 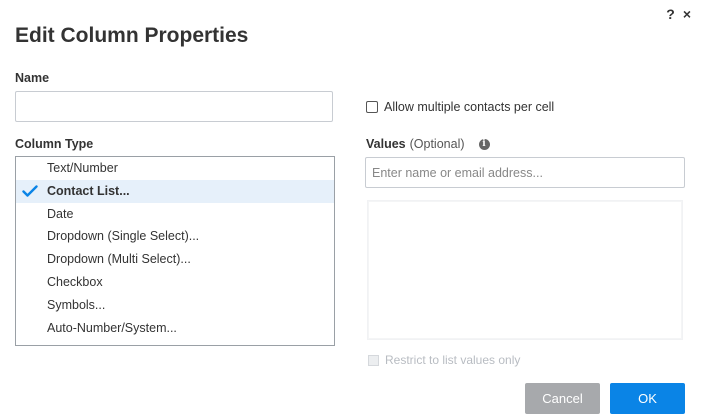 I want to click on ok-button: OK, so click(x=647, y=398).